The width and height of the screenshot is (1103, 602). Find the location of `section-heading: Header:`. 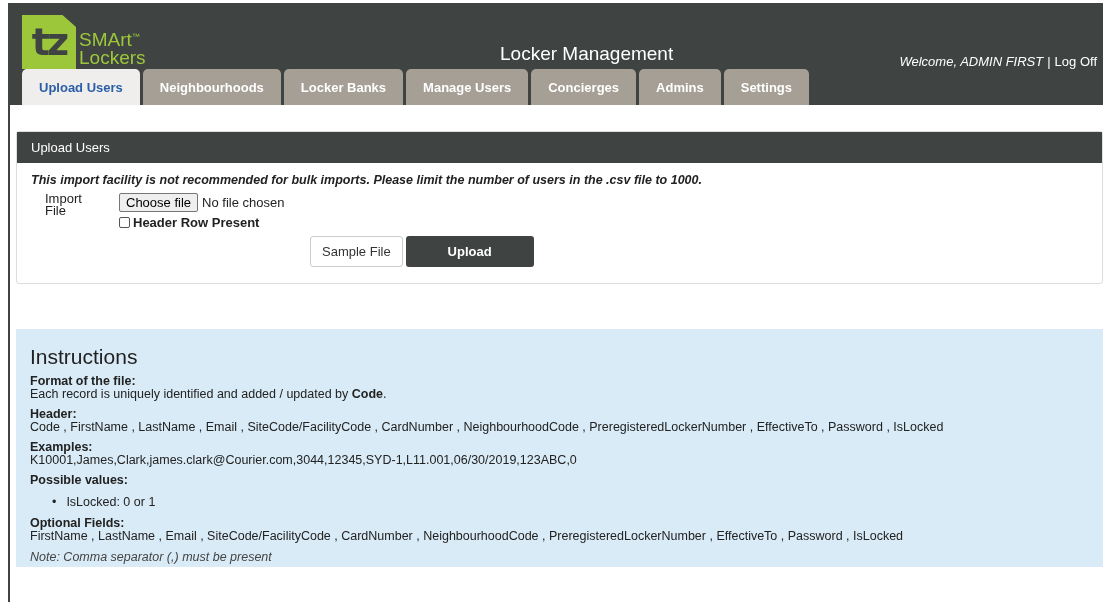

section-heading: Header: is located at coordinates (54, 414).